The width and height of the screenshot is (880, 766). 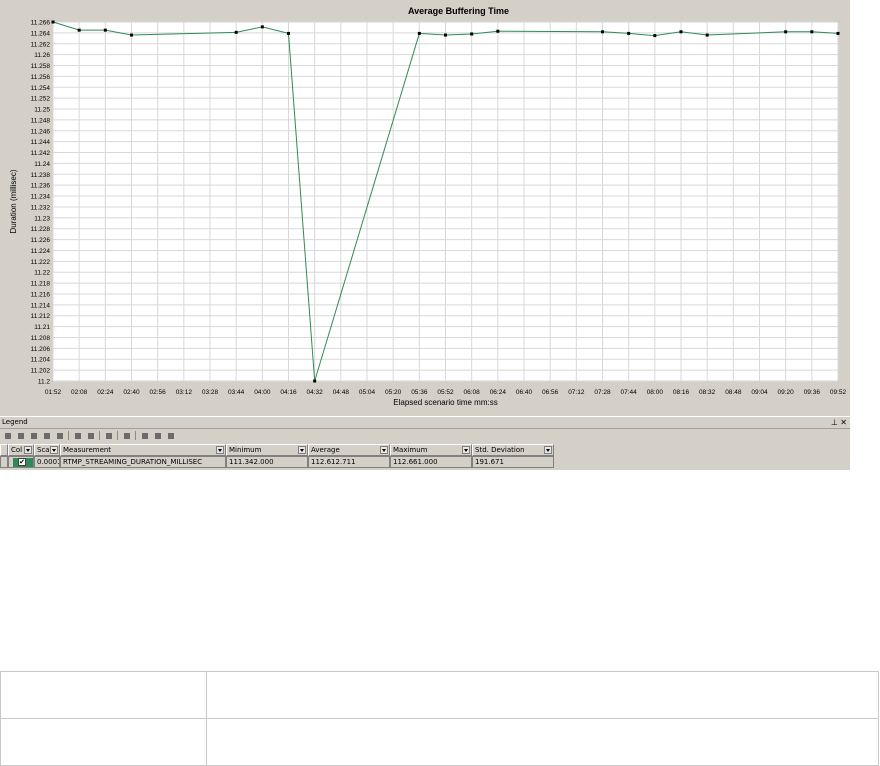 What do you see at coordinates (4, 450) in the screenshot?
I see `row-selector-header` at bounding box center [4, 450].